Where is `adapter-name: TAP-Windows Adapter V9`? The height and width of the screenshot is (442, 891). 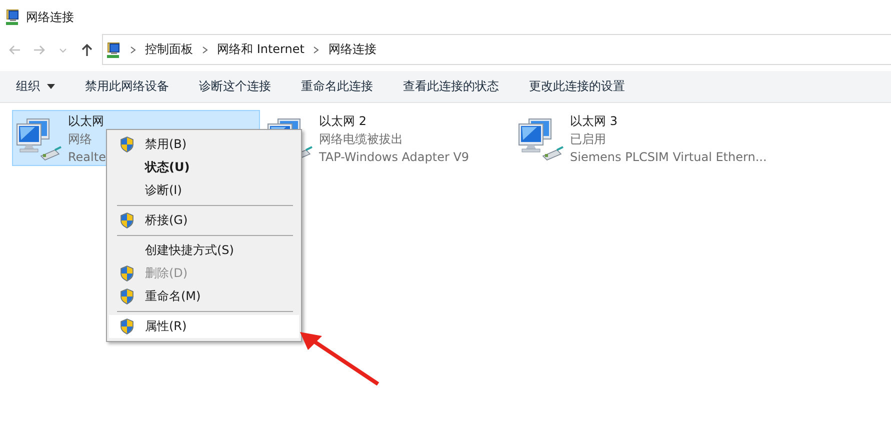 adapter-name: TAP-Windows Adapter V9 is located at coordinates (394, 157).